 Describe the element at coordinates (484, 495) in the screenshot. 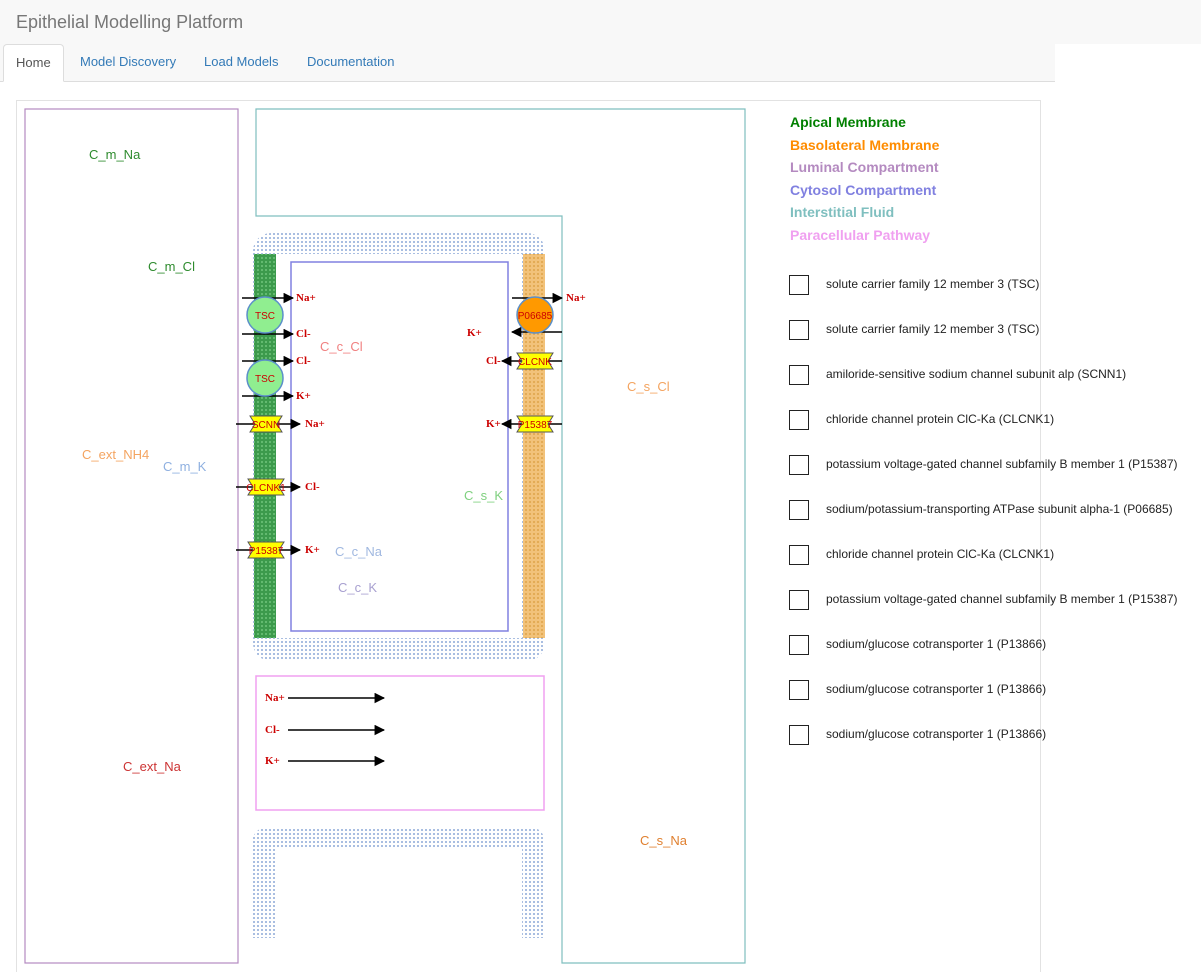

I see `label-c-s-k: C_s_K` at that location.